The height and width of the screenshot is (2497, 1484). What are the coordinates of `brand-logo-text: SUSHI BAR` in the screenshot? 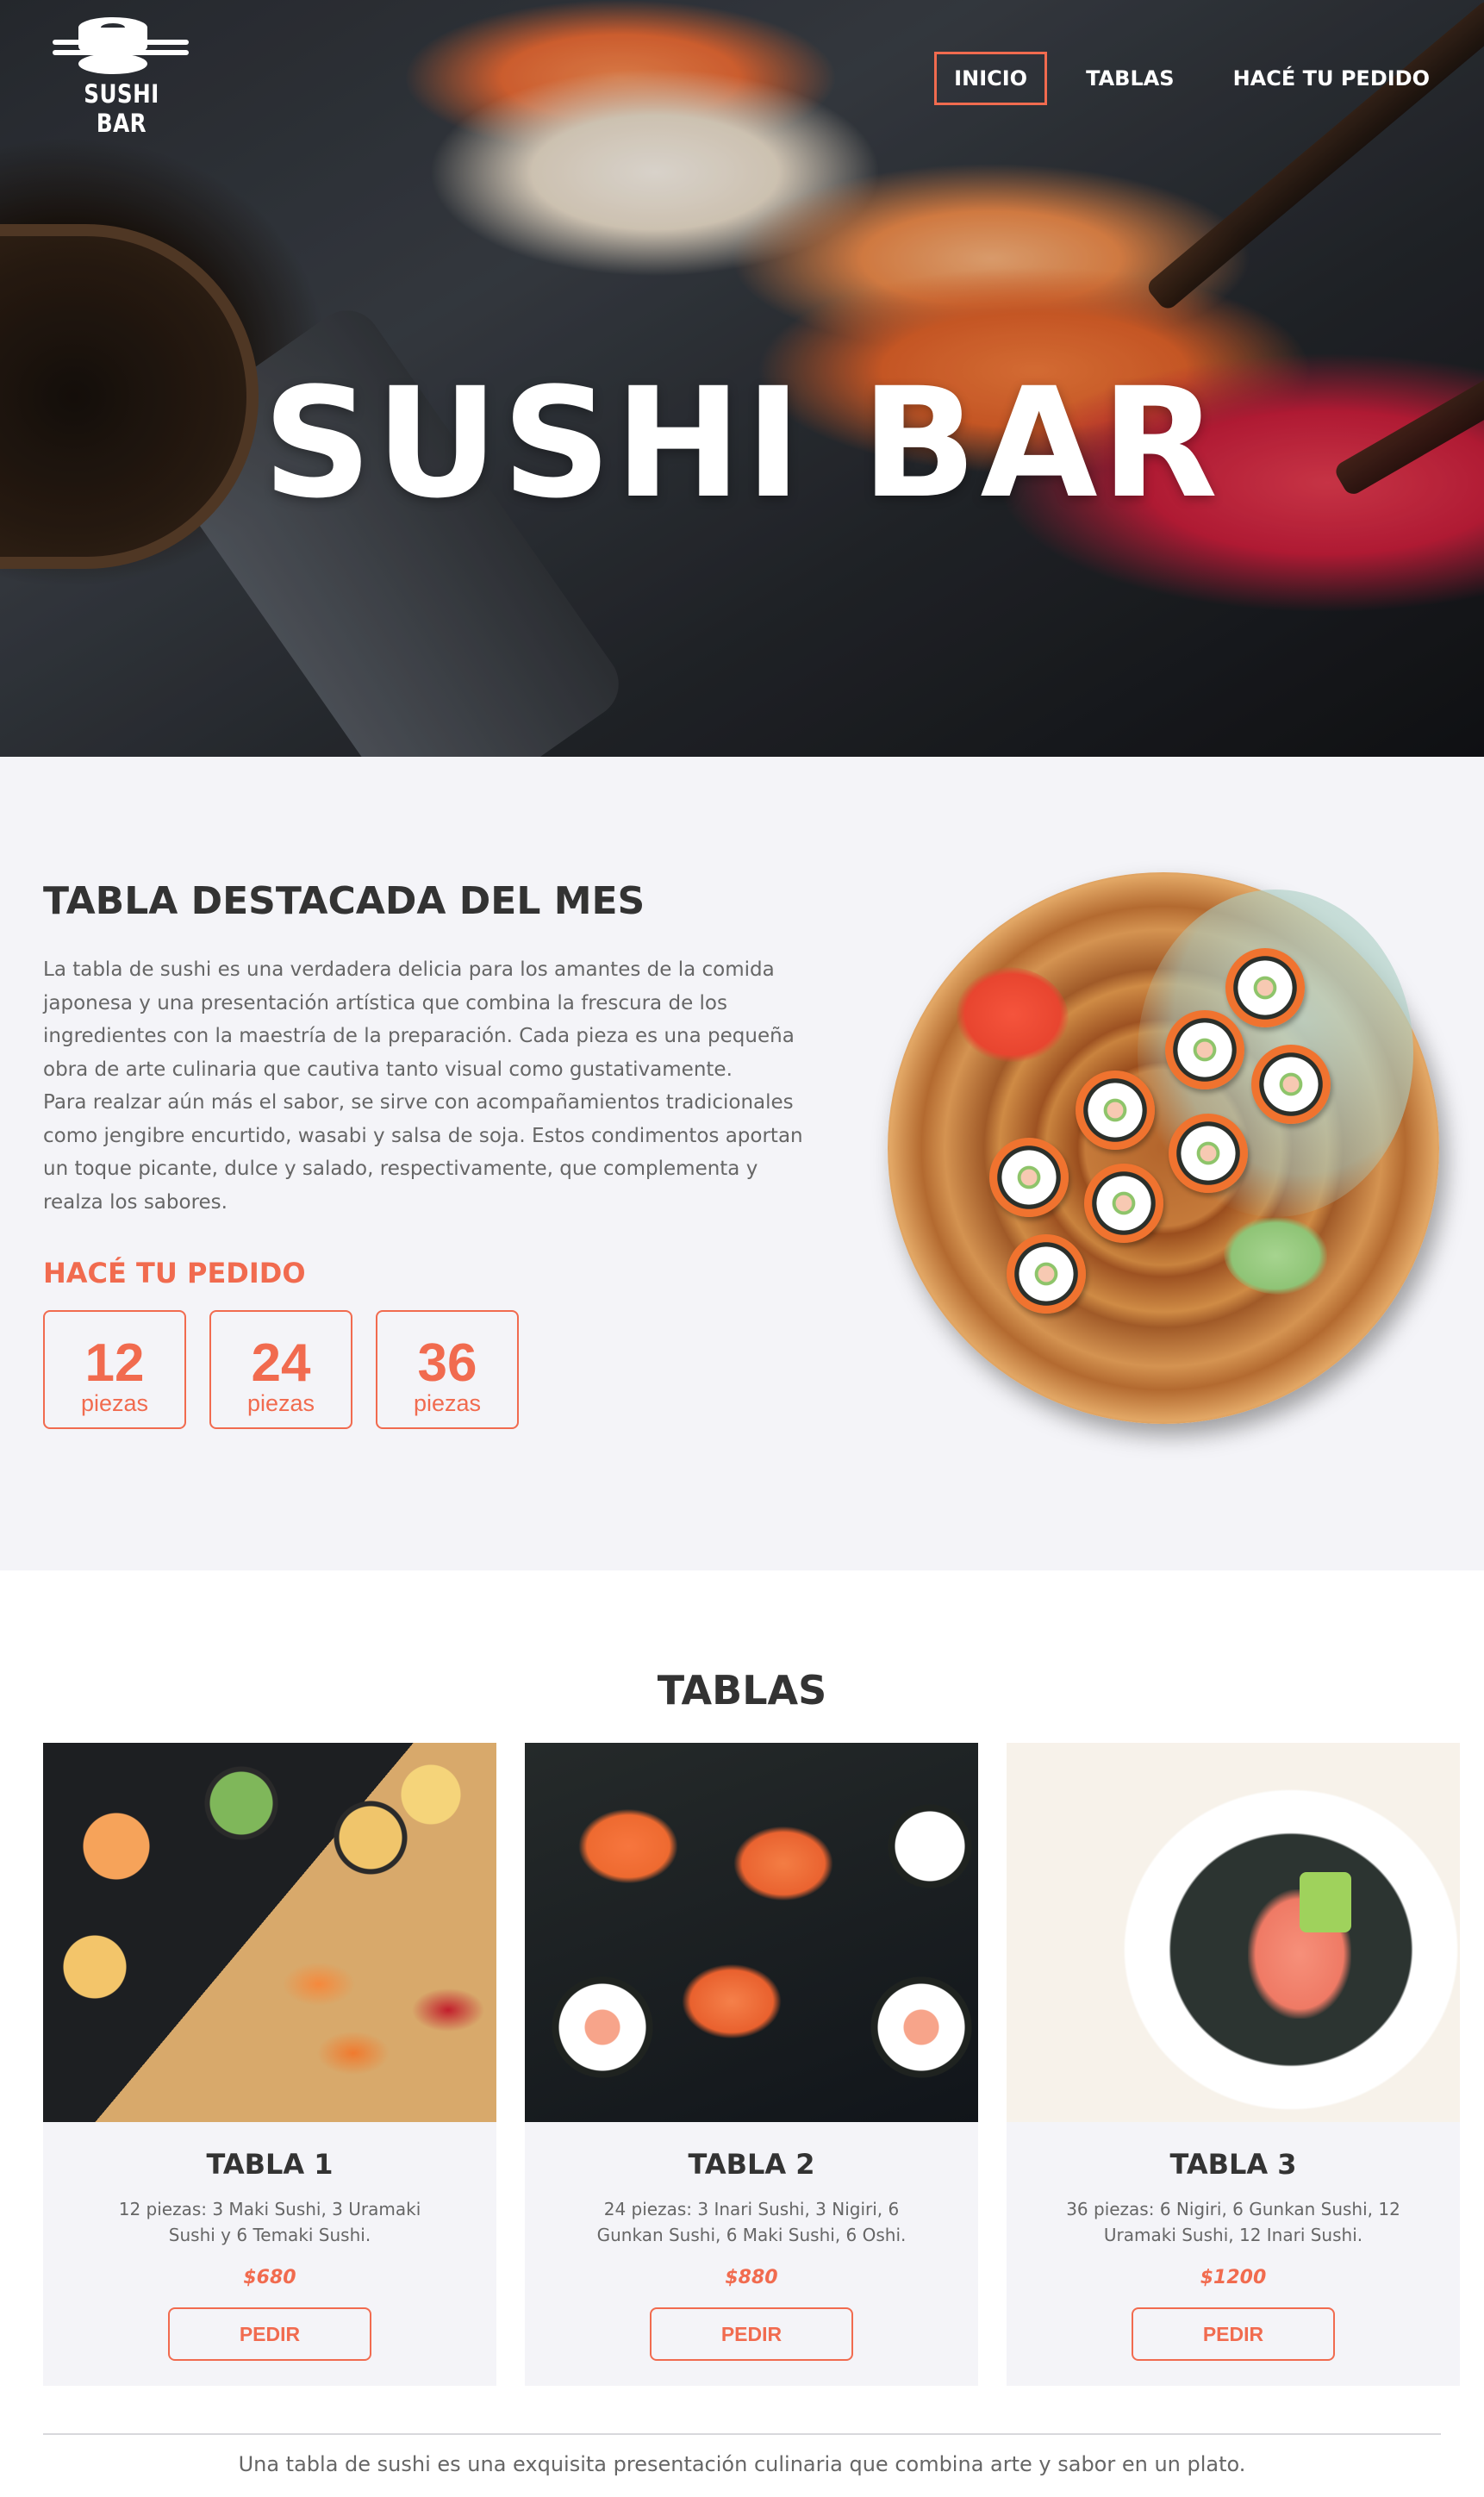 It's located at (121, 108).